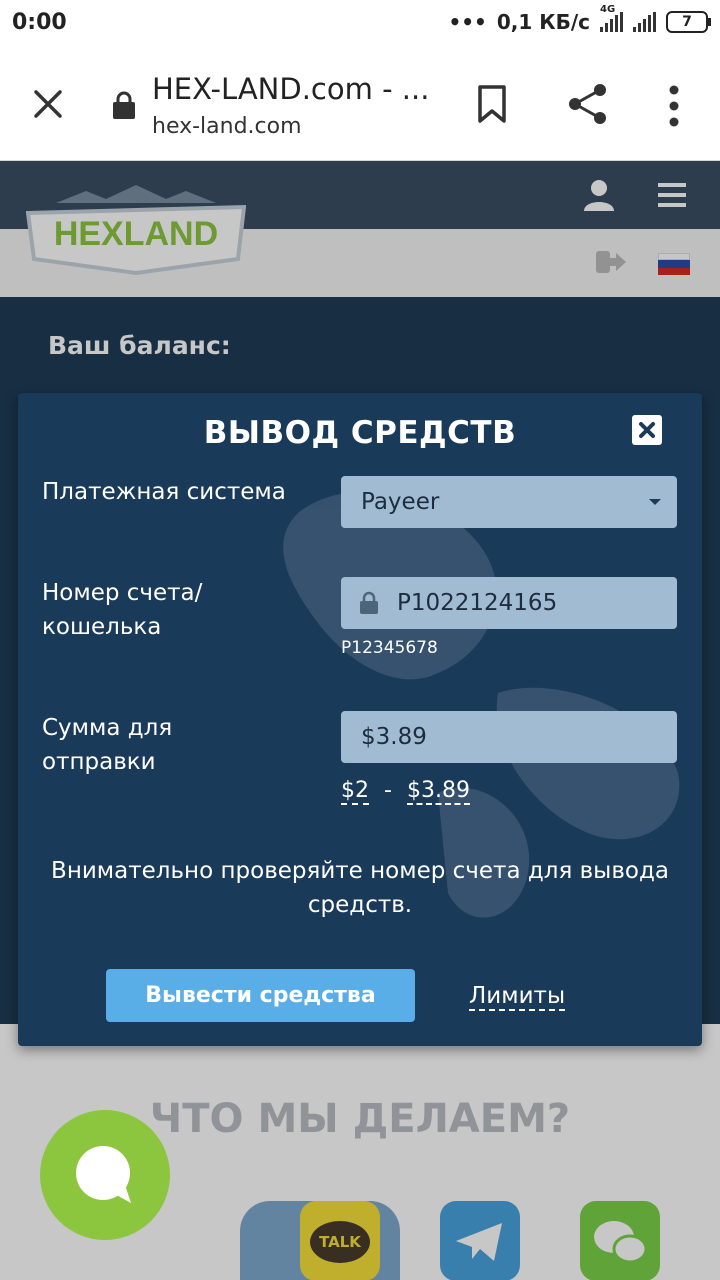  What do you see at coordinates (227, 126) in the screenshot?
I see `url-text: hex-land.com` at bounding box center [227, 126].